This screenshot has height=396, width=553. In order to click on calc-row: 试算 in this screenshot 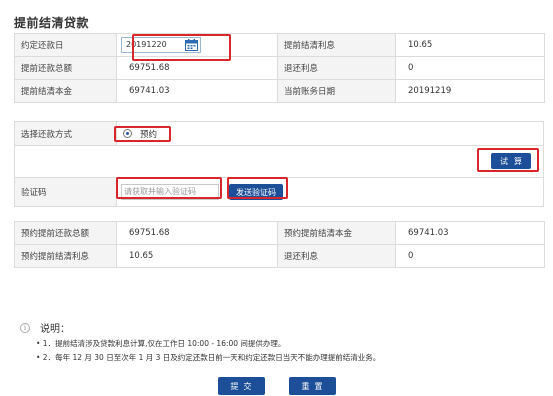, I will do `click(279, 162)`.